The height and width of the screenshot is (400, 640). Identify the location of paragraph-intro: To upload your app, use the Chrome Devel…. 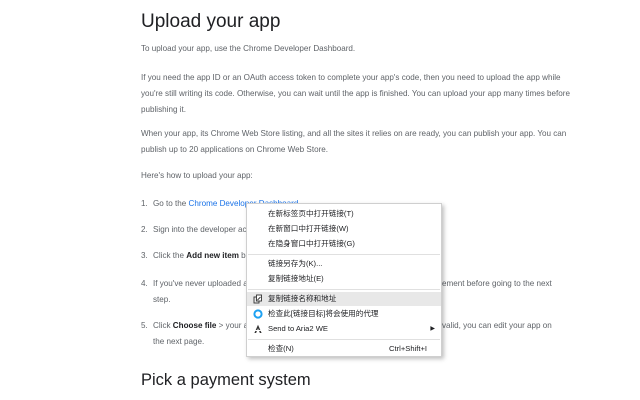
(248, 48).